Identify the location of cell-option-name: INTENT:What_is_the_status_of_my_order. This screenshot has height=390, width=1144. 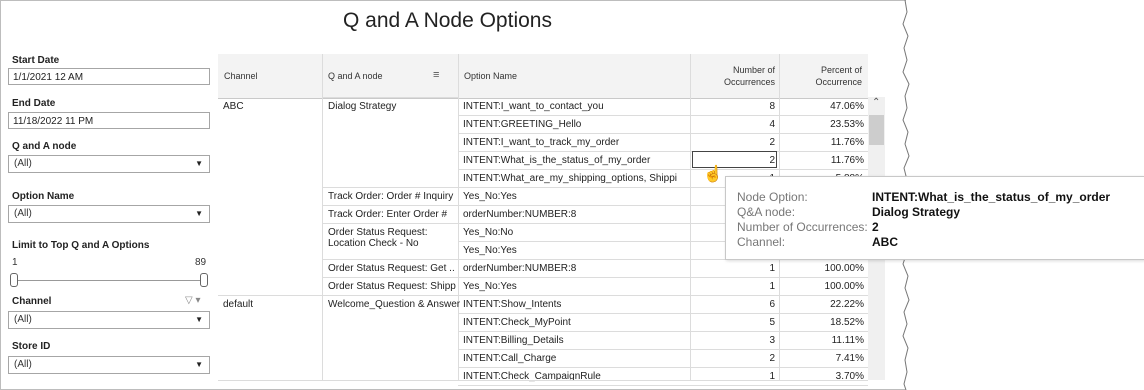
(576, 160).